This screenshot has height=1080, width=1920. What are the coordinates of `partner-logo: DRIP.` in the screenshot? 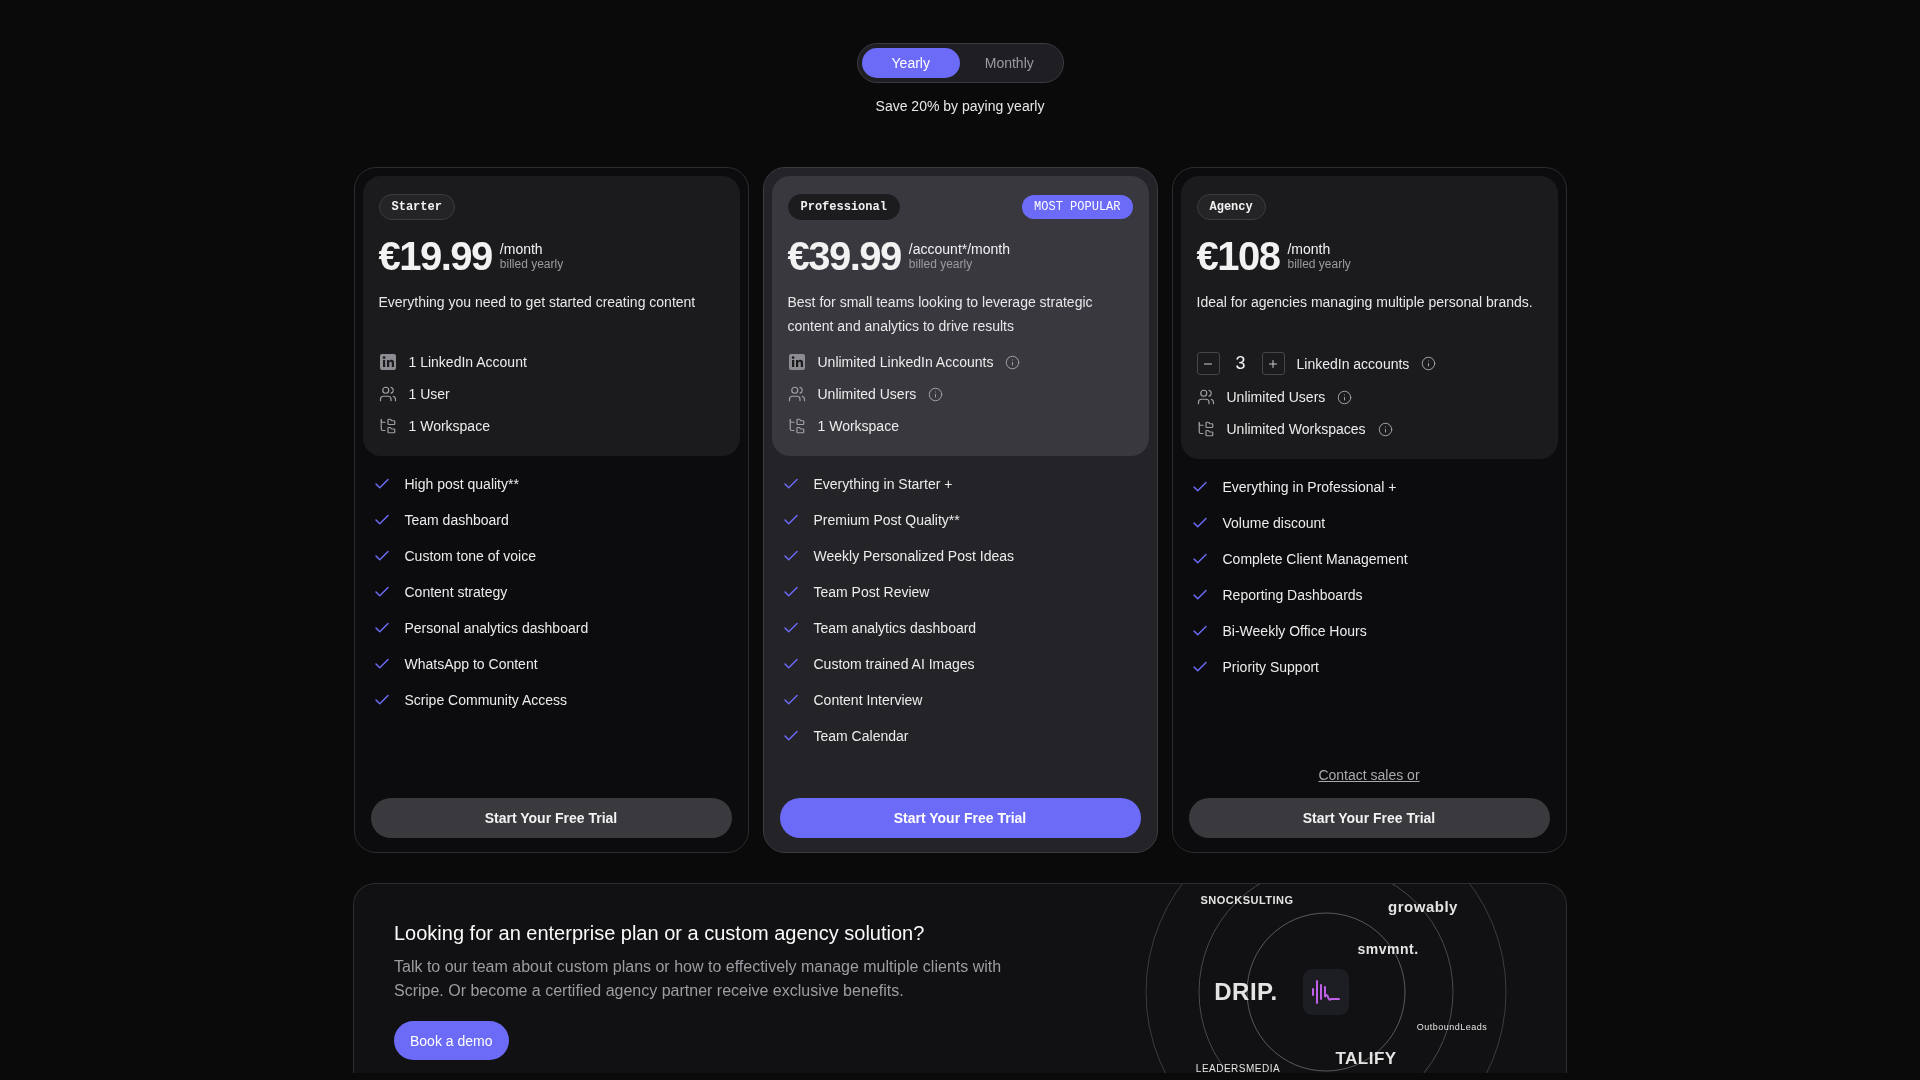 It's located at (1246, 992).